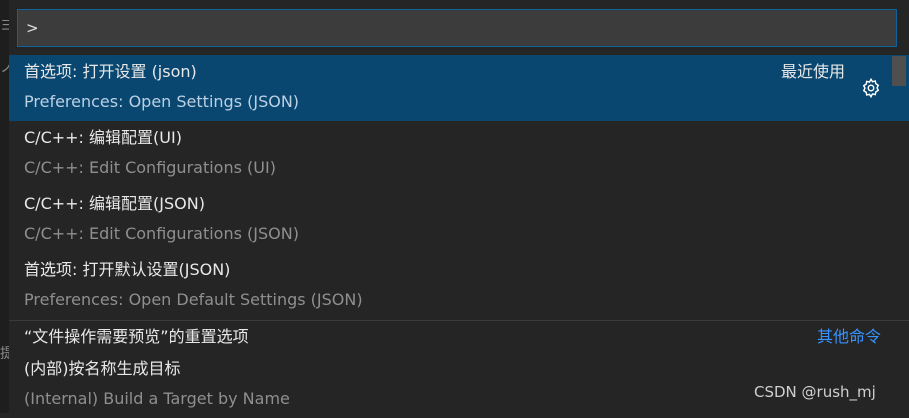  Describe the element at coordinates (815, 392) in the screenshot. I see `watermark: CSDN @rush_mj` at that location.